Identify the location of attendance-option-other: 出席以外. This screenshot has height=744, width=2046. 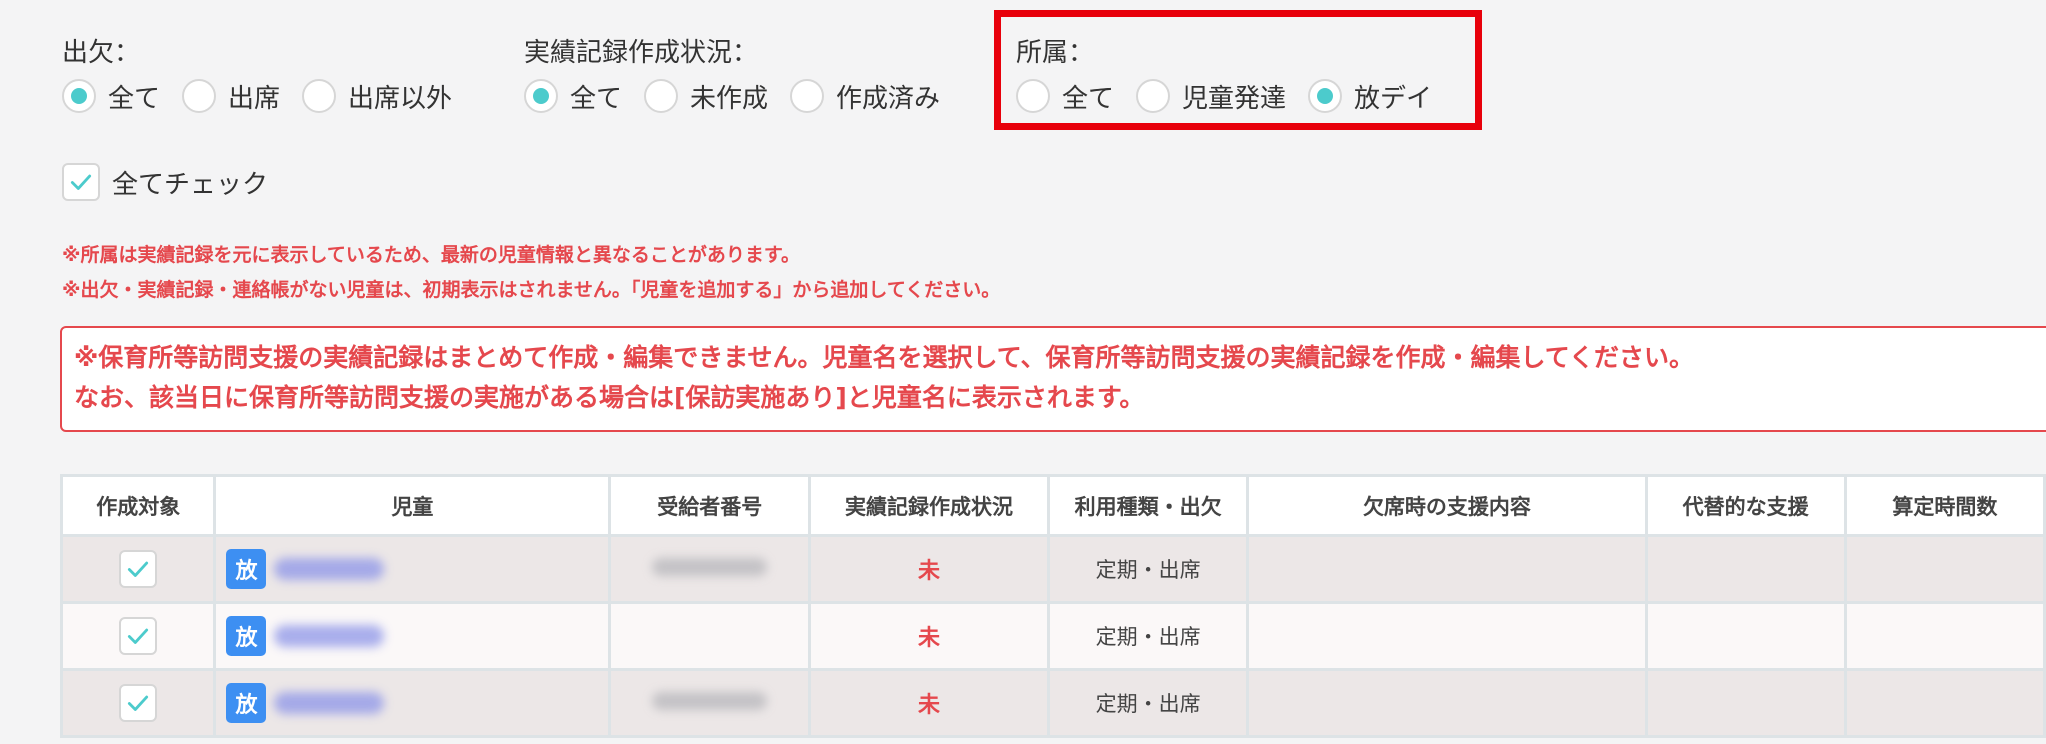
(377, 96).